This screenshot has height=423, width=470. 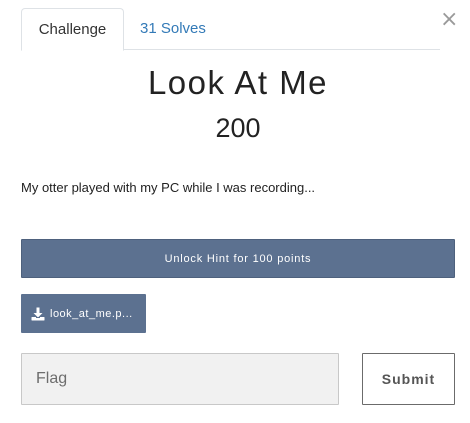 I want to click on download-icon, so click(x=38, y=314).